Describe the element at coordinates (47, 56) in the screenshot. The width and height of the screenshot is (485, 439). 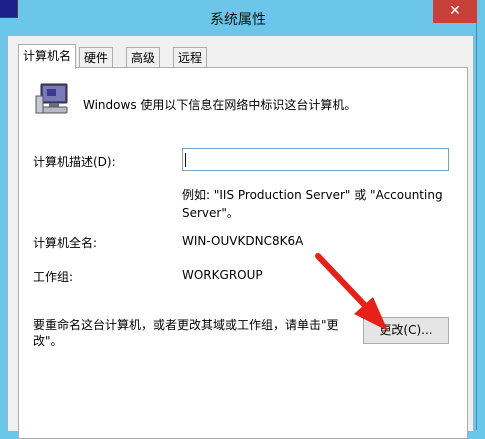
I see `tab-computer-name: 计算机名` at that location.